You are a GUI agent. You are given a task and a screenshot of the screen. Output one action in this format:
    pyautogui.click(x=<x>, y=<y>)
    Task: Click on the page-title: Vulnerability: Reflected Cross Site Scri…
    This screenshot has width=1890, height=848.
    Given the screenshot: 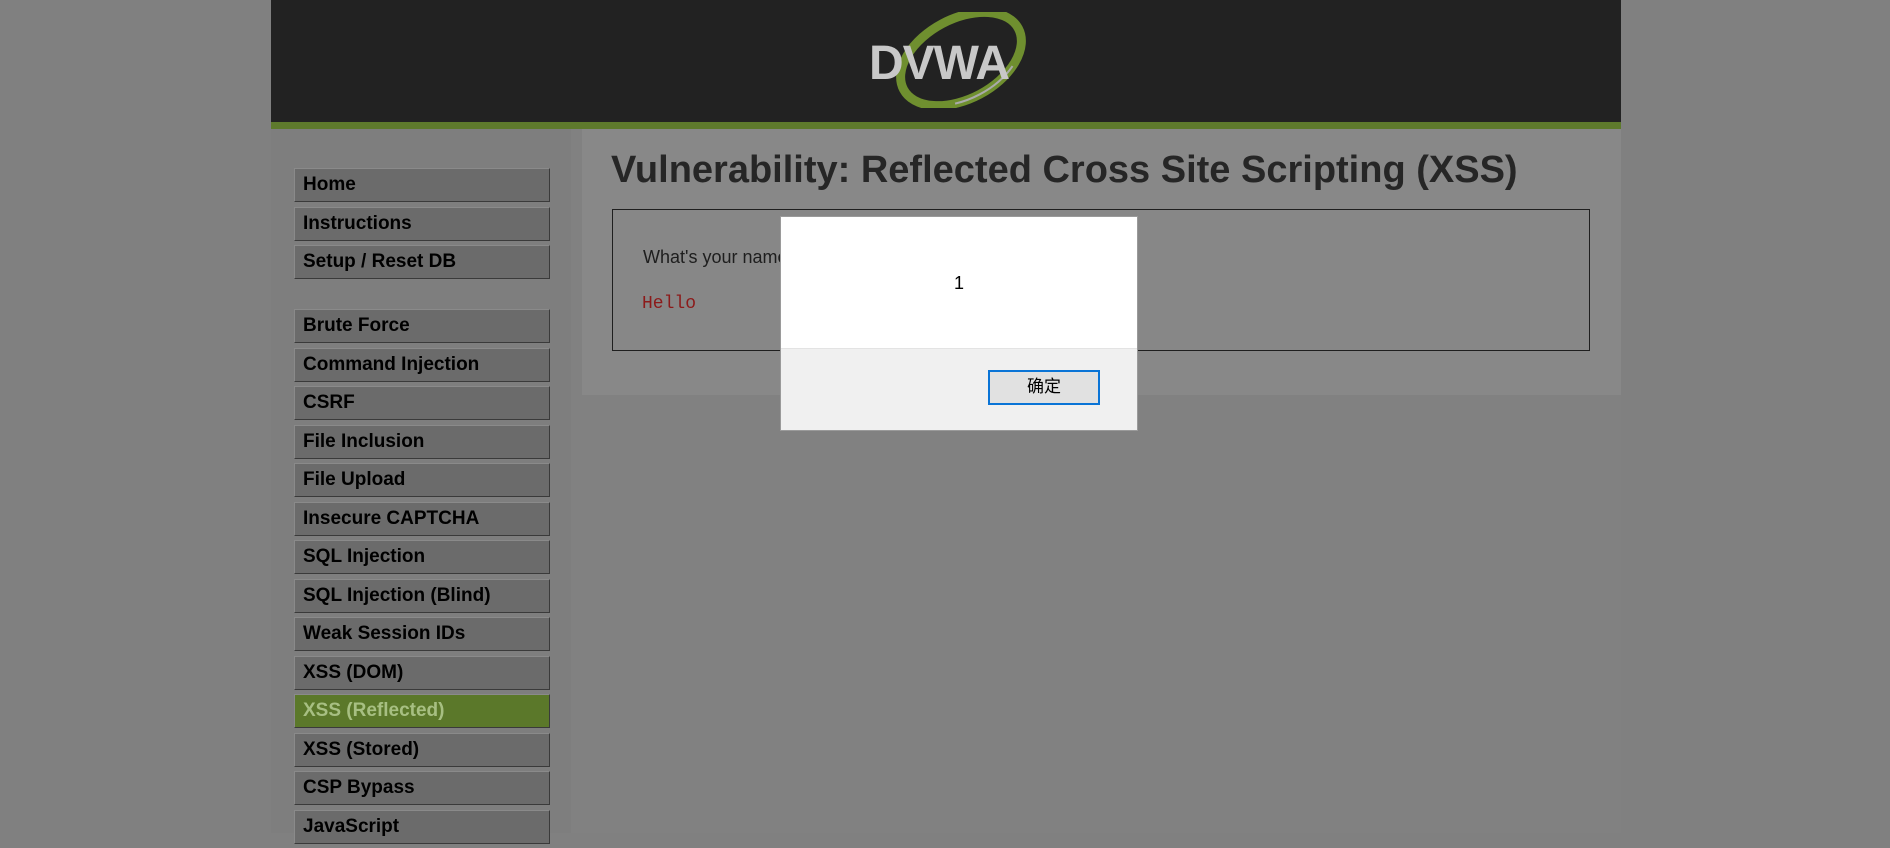 What is the action you would take?
    pyautogui.click(x=1064, y=170)
    